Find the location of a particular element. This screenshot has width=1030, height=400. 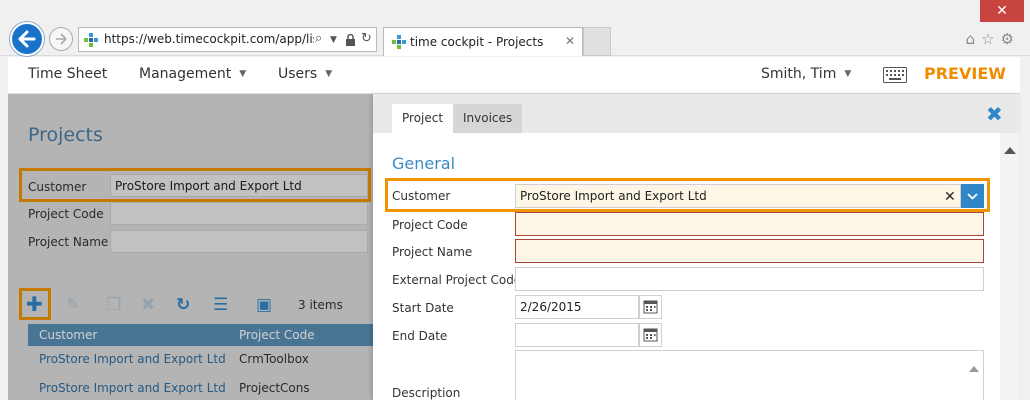

project-name-field is located at coordinates (749, 251).